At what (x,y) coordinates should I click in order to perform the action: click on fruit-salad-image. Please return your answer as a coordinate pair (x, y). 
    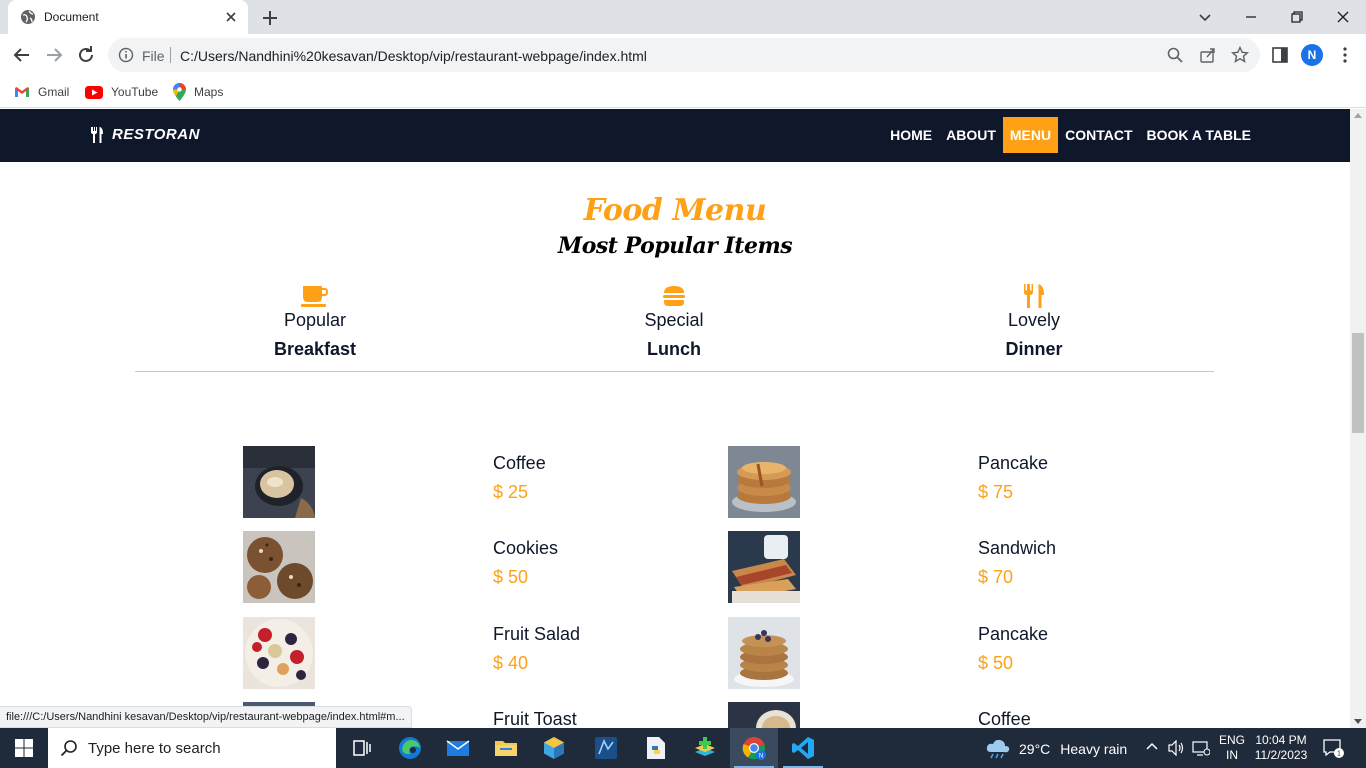
    Looking at the image, I should click on (279, 653).